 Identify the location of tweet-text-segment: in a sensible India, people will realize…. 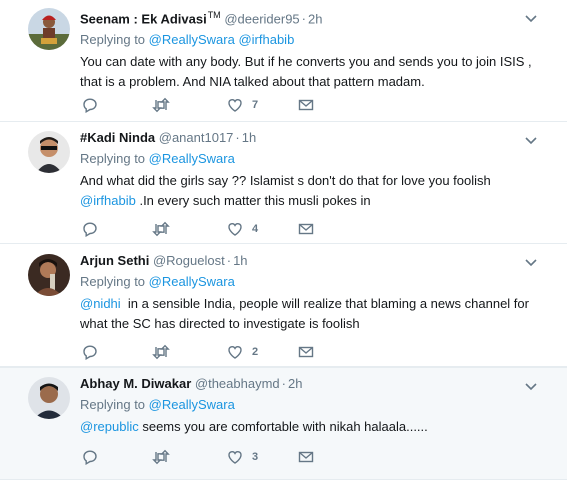
(324, 303).